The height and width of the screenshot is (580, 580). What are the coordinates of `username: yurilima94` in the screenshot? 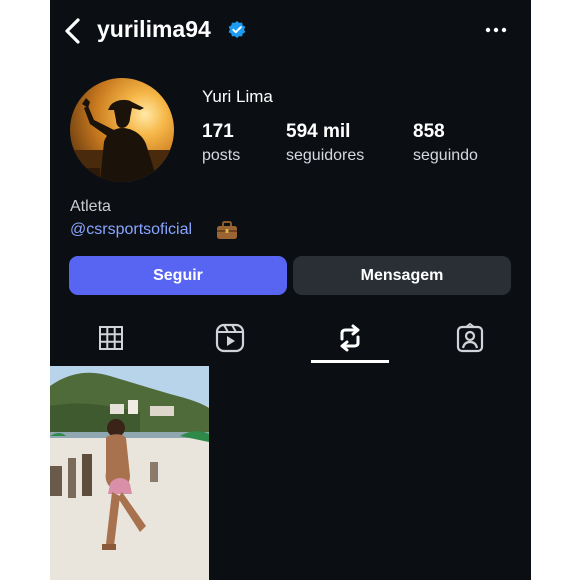 It's located at (154, 29).